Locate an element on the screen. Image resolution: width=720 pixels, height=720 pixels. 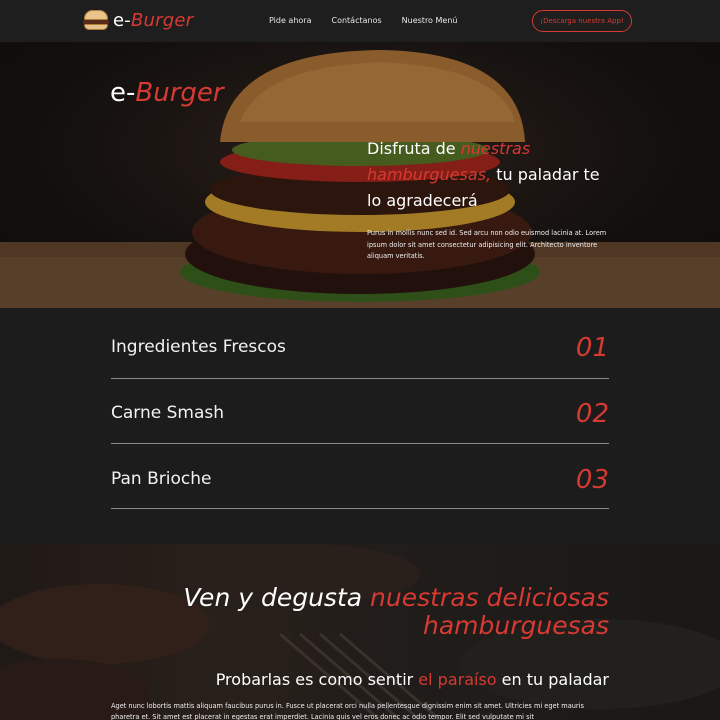
brand-name: e-Burger is located at coordinates (153, 20).